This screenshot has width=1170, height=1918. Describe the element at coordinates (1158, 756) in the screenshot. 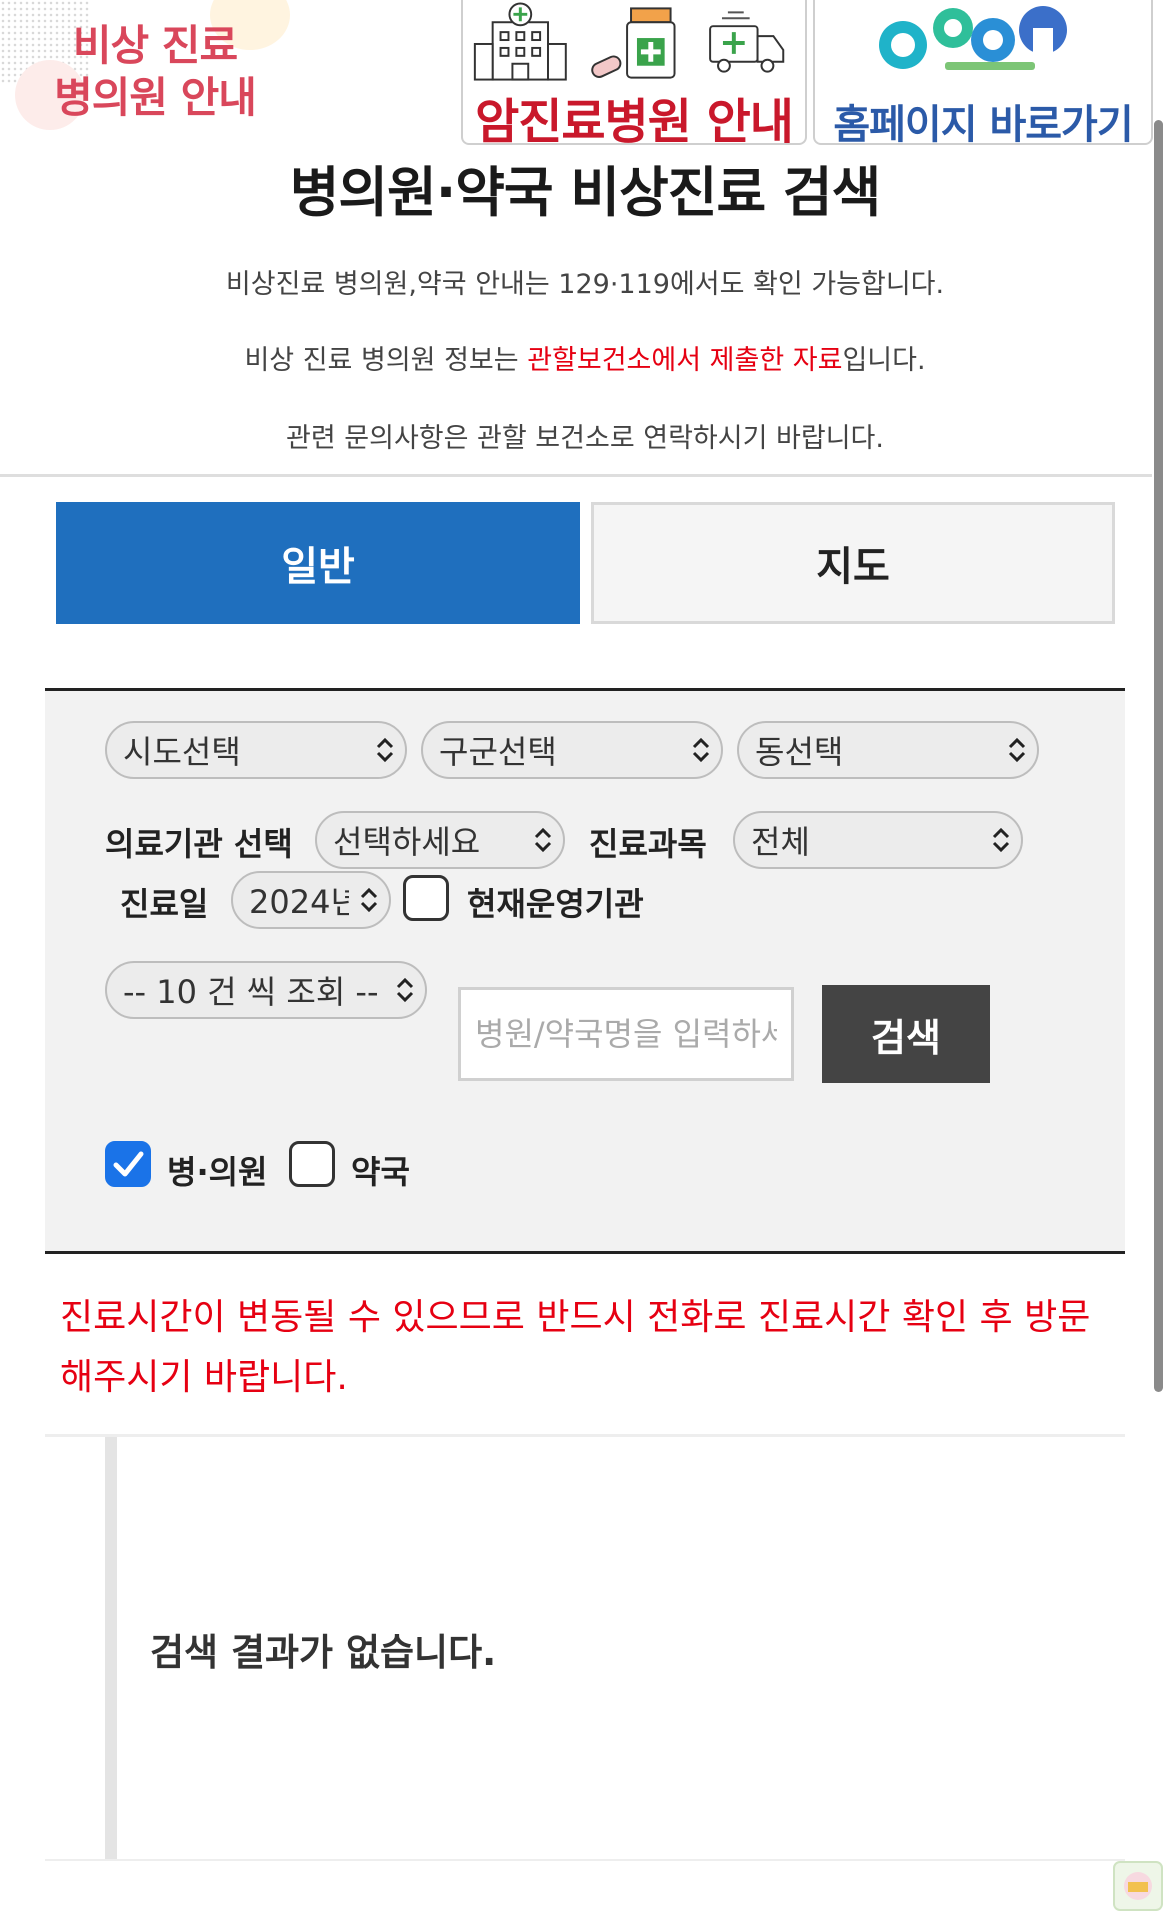

I see `scrollbar-thumb` at that location.